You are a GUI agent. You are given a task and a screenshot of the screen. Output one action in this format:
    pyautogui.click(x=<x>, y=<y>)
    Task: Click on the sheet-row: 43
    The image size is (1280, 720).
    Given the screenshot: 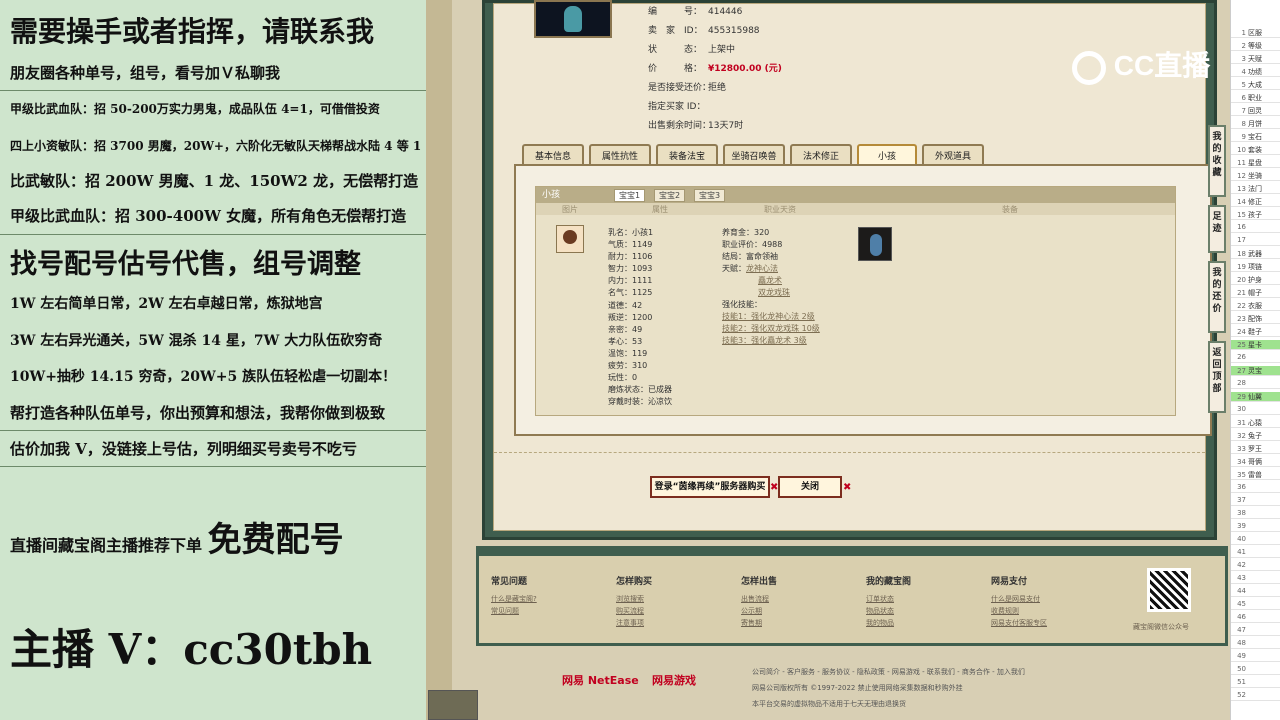 What is the action you would take?
    pyautogui.click(x=1255, y=579)
    